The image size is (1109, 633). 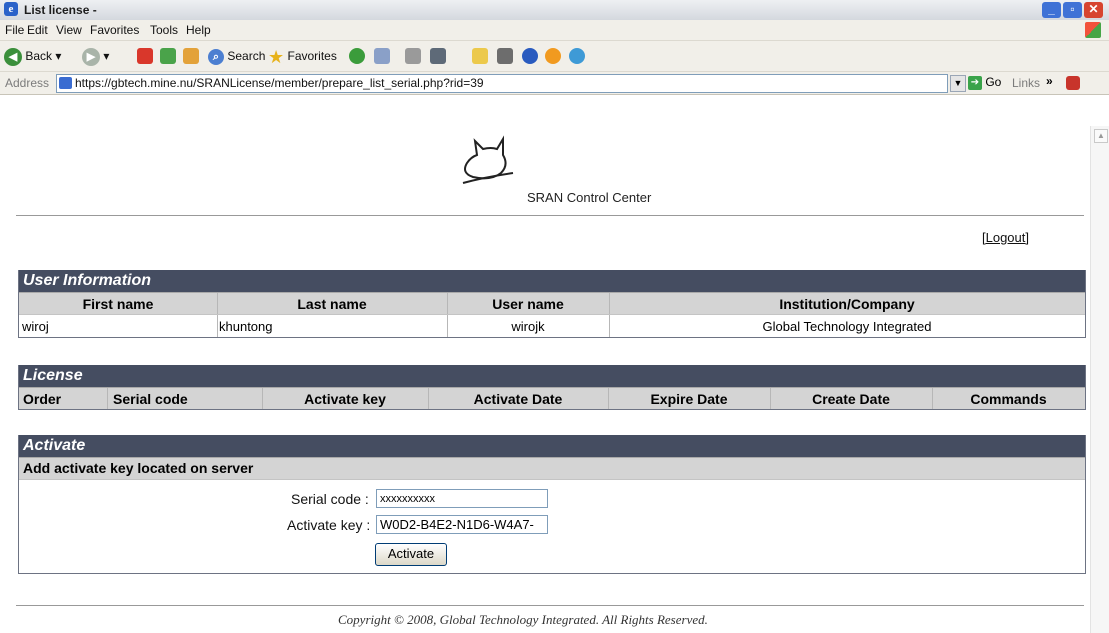 What do you see at coordinates (462, 498) in the screenshot?
I see `serial-code-input` at bounding box center [462, 498].